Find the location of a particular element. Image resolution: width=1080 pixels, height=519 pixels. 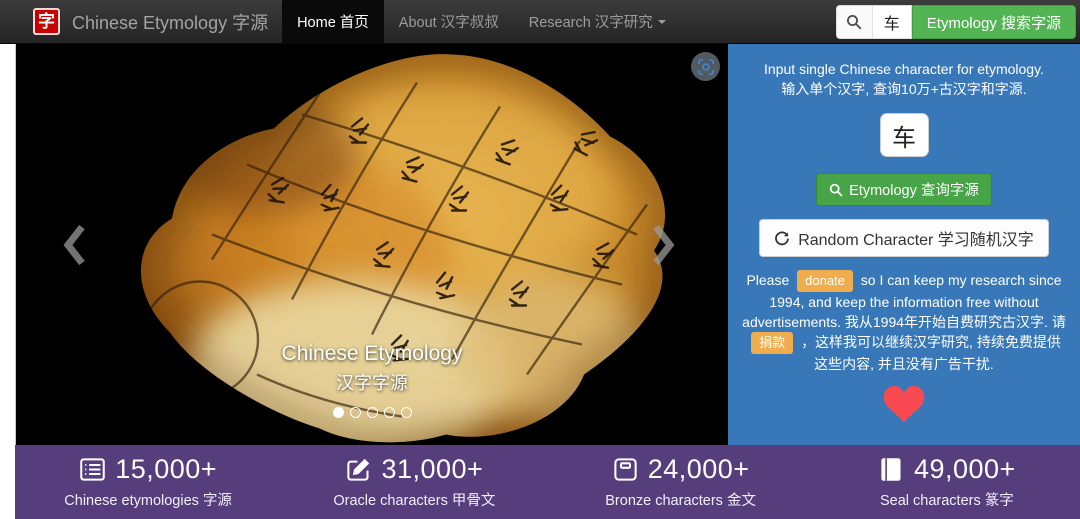

stat-value: 24,000+ is located at coordinates (698, 469).